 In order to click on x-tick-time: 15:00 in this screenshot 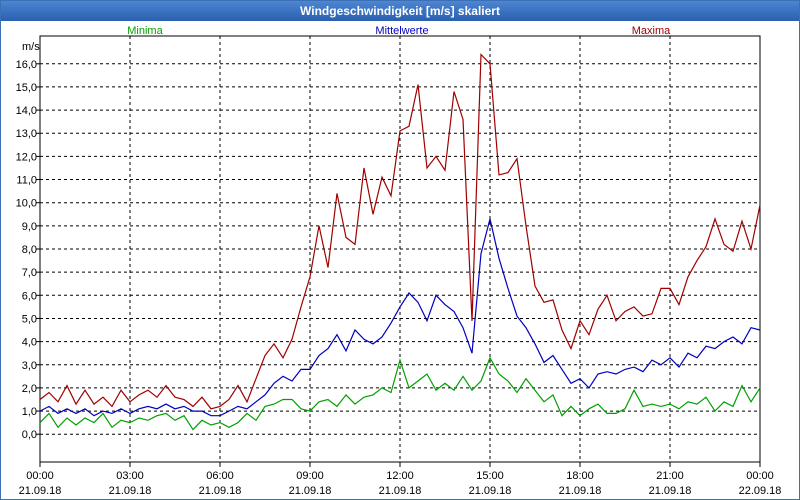, I will do `click(490, 476)`.